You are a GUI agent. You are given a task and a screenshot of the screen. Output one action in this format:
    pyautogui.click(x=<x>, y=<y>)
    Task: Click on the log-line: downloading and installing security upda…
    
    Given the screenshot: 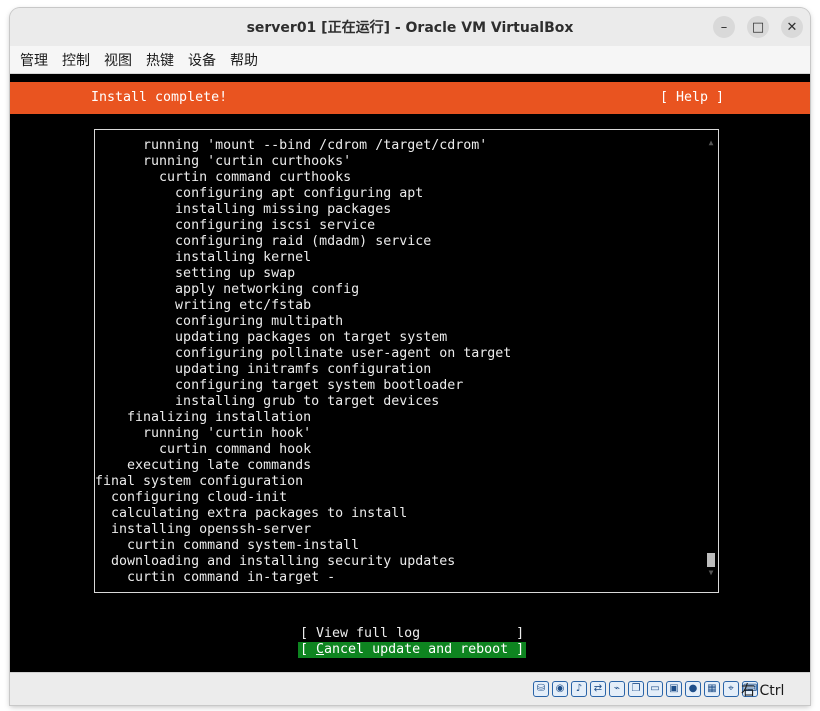 What is the action you would take?
    pyautogui.click(x=275, y=561)
    